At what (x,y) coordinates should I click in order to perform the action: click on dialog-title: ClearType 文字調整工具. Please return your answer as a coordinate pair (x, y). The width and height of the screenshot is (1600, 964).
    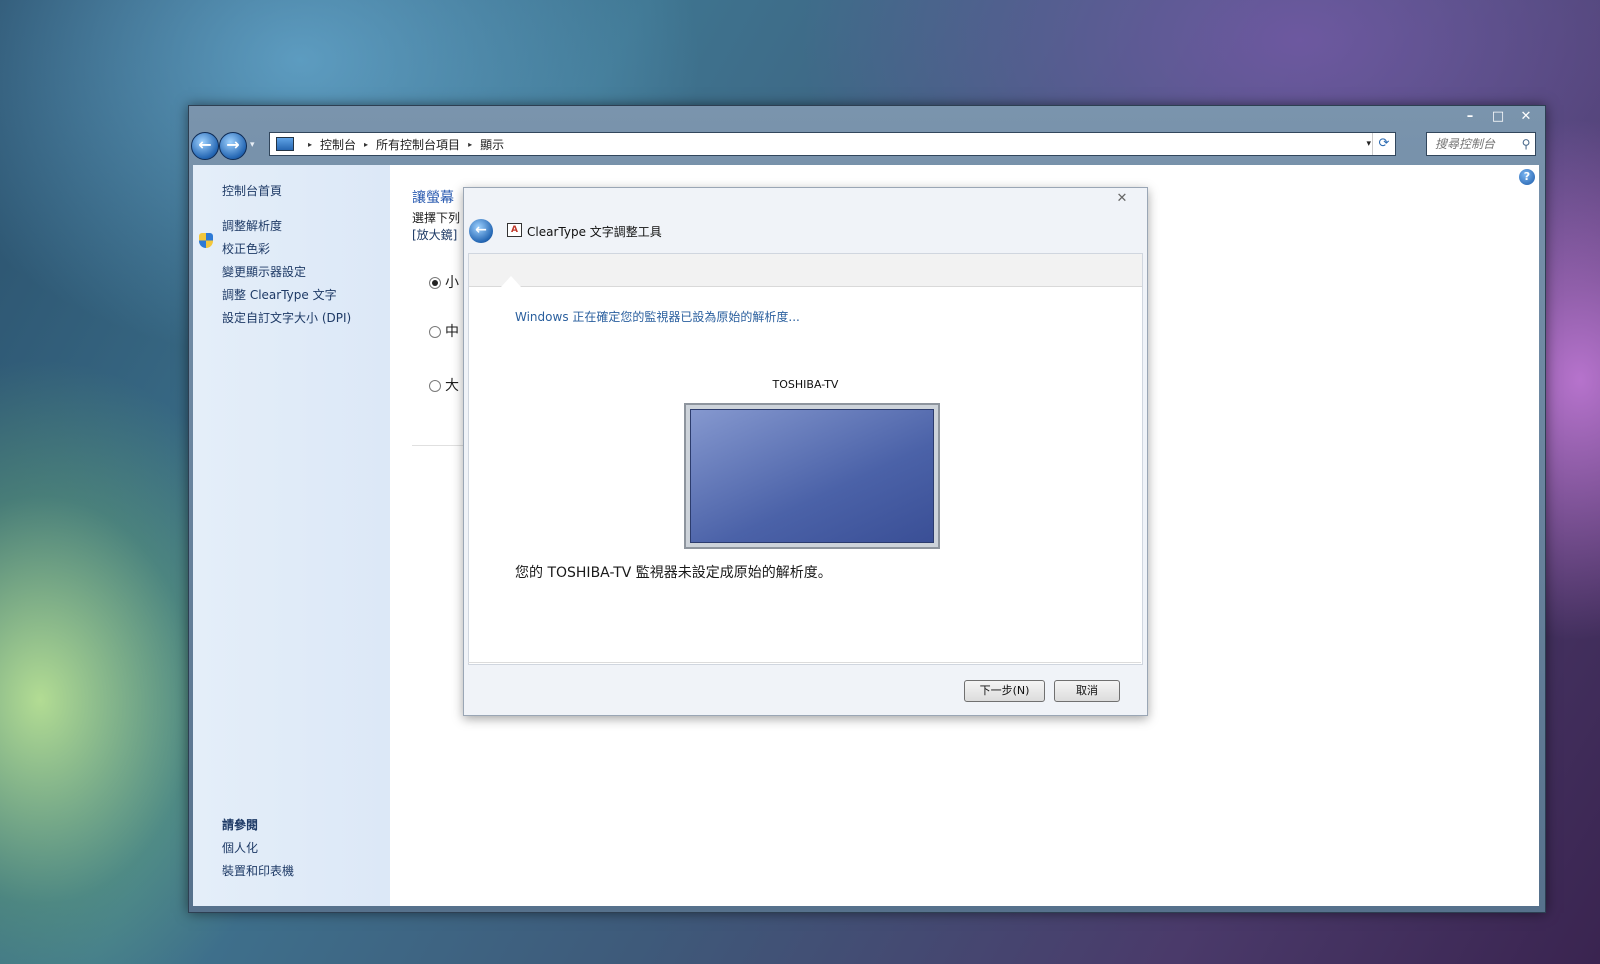
    Looking at the image, I should click on (594, 232).